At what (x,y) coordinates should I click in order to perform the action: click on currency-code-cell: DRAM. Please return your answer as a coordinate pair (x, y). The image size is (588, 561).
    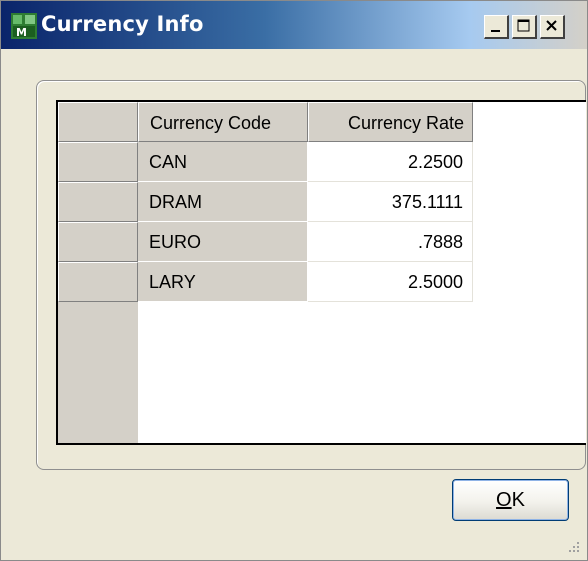
    Looking at the image, I should click on (223, 202).